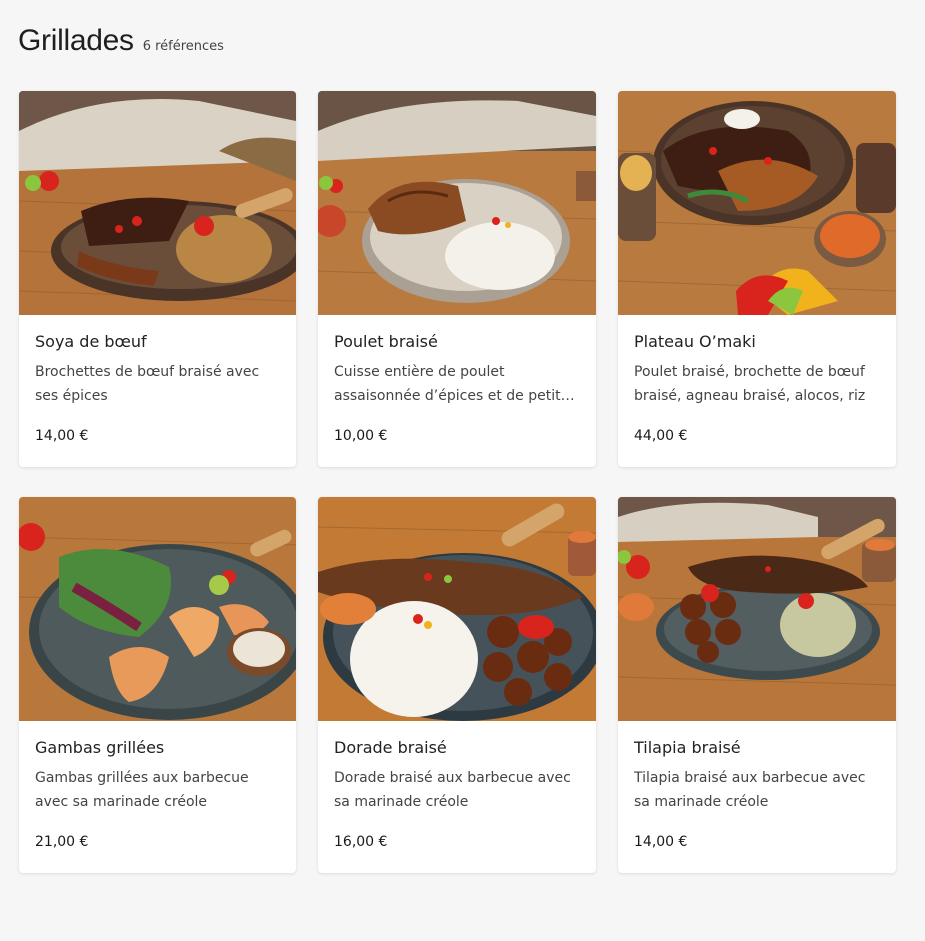  Describe the element at coordinates (76, 40) in the screenshot. I see `page-title: Grillades` at that location.